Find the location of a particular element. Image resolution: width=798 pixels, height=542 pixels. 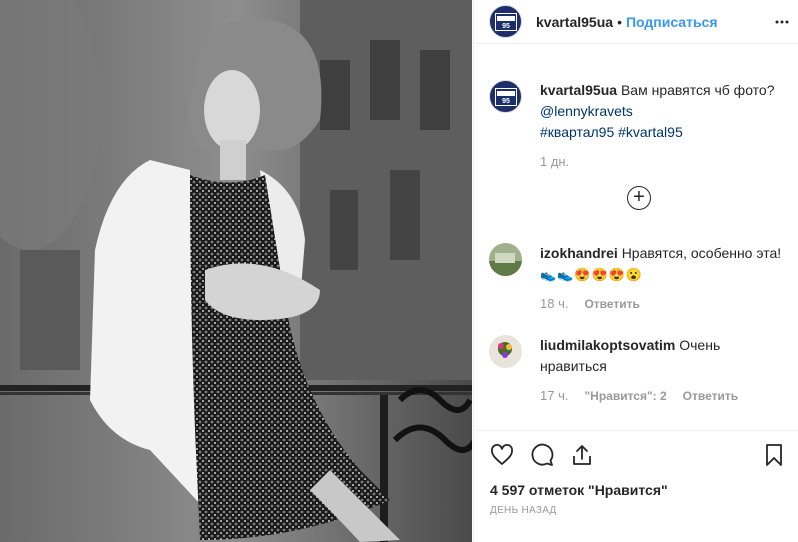

more-horizontal-icon is located at coordinates (782, 22).